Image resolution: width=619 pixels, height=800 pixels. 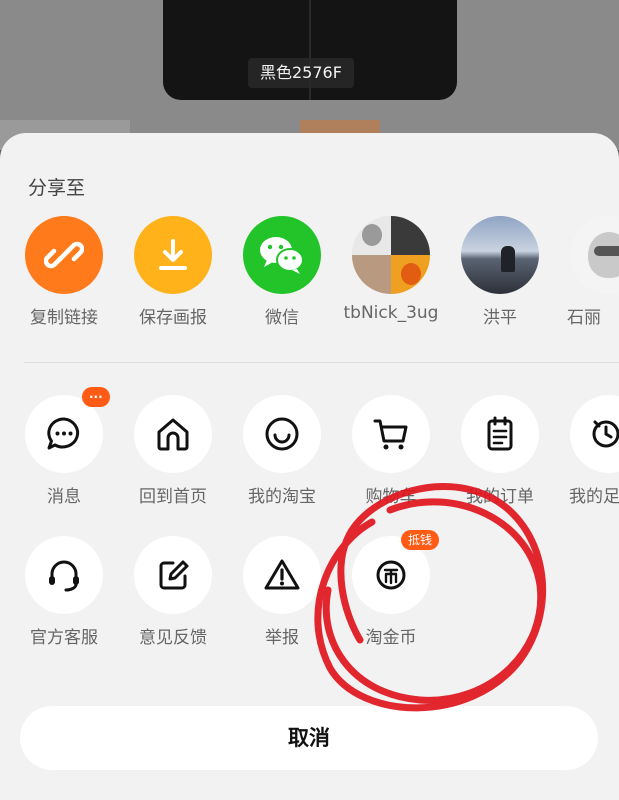 I want to click on warning-icon, so click(x=282, y=575).